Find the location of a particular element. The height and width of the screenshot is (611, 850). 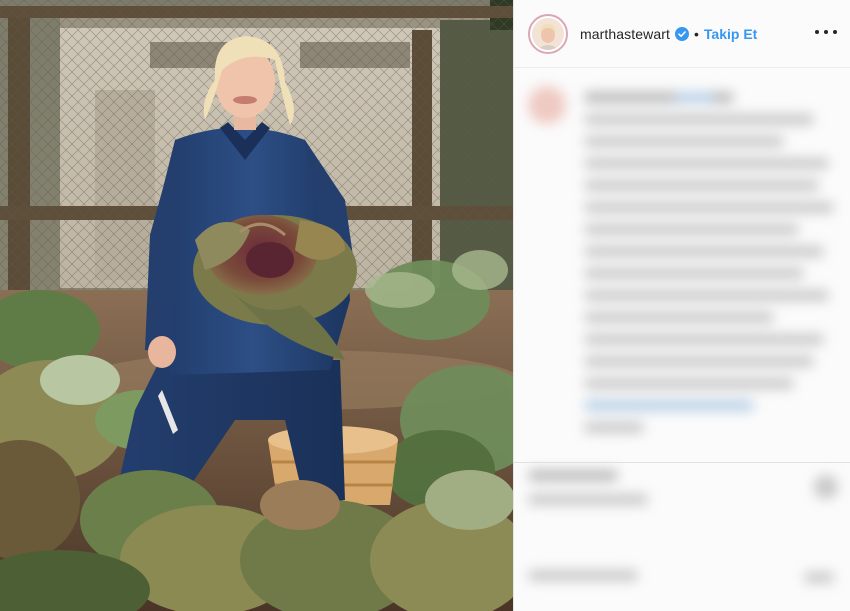

avatar-image is located at coordinates (548, 33).